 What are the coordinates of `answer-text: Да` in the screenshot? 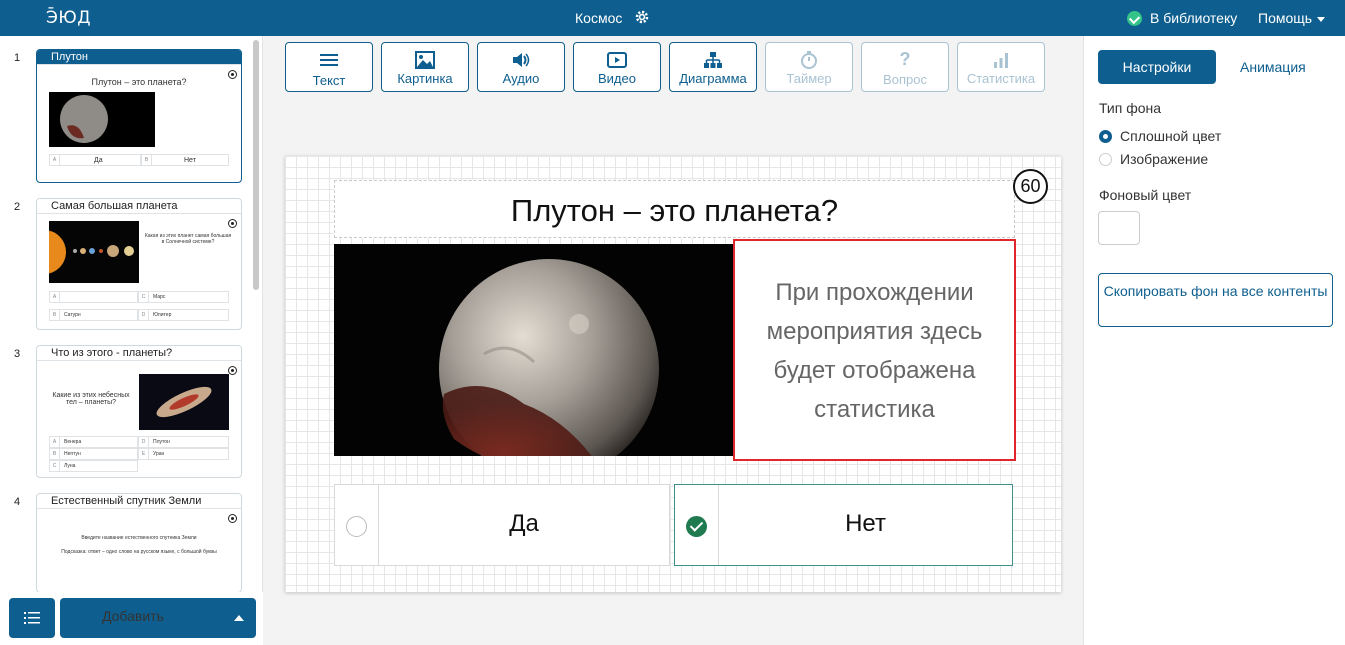 It's located at (524, 523).